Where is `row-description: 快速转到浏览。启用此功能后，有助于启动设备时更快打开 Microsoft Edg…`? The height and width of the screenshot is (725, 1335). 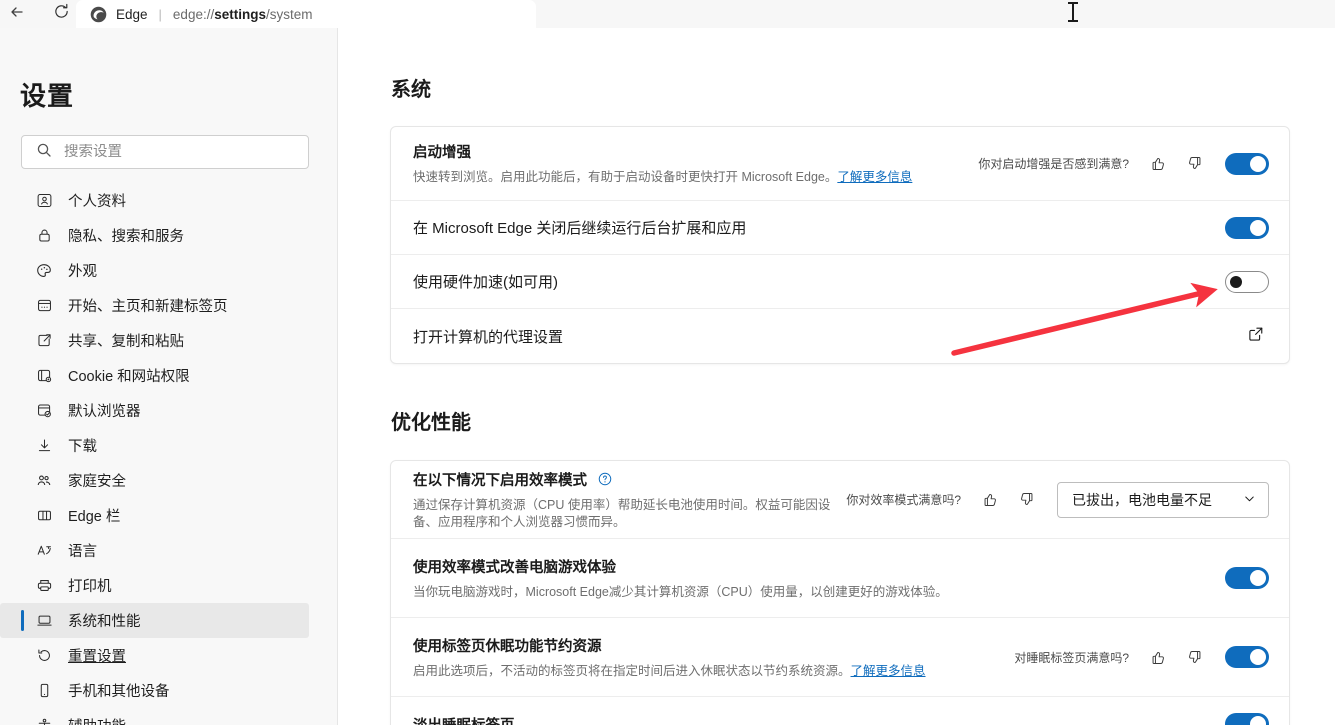 row-description: 快速转到浏览。启用此功能后，有助于启动设备时更快打开 Microsoft Edg… is located at coordinates (695, 177).